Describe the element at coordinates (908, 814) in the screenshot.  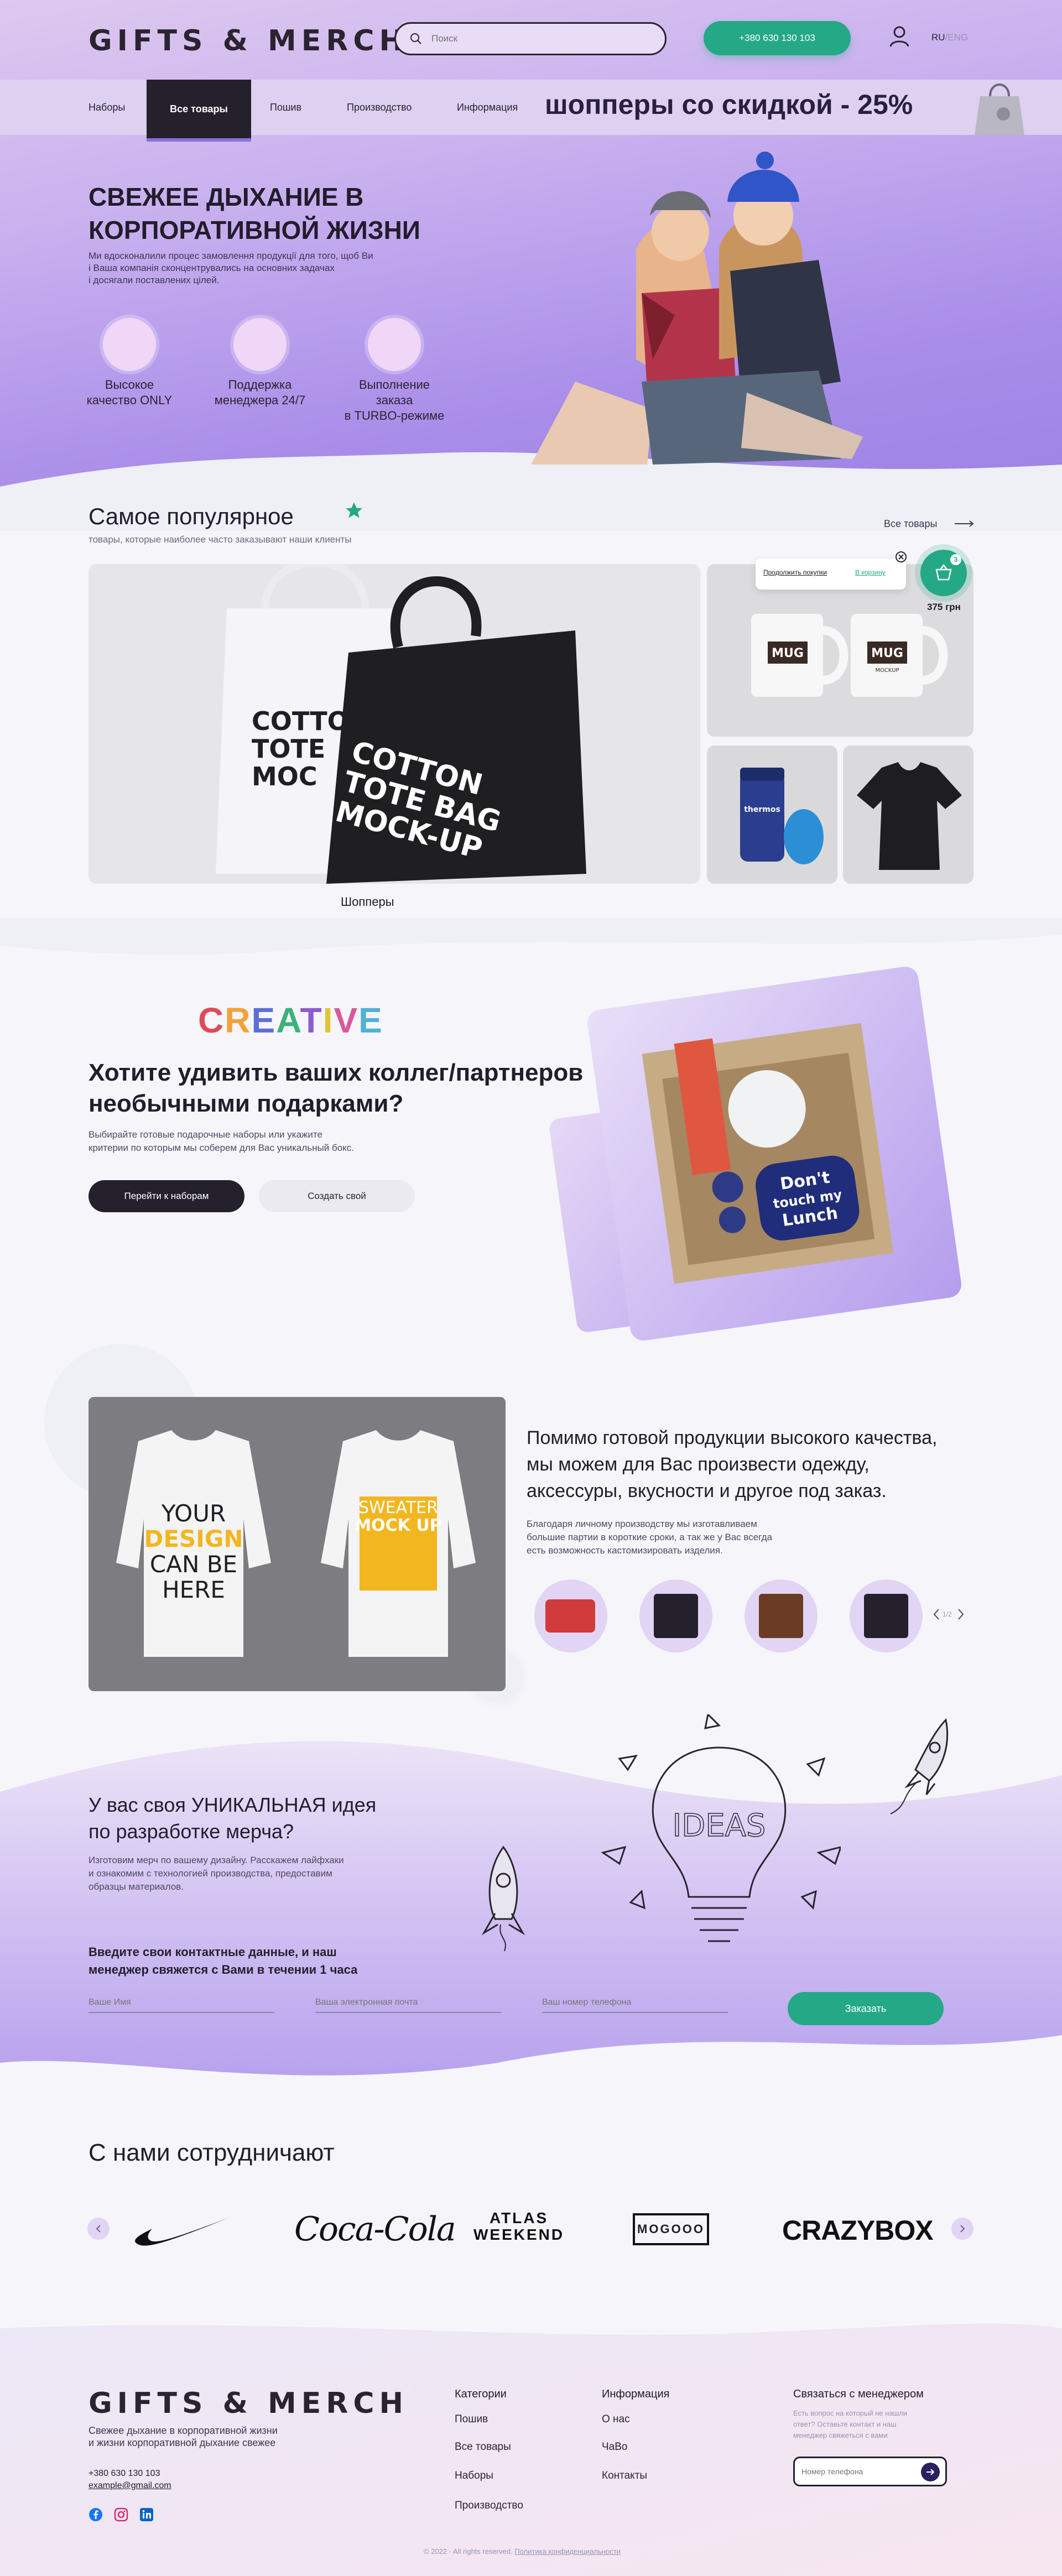
I see `product-card-tshirt` at that location.